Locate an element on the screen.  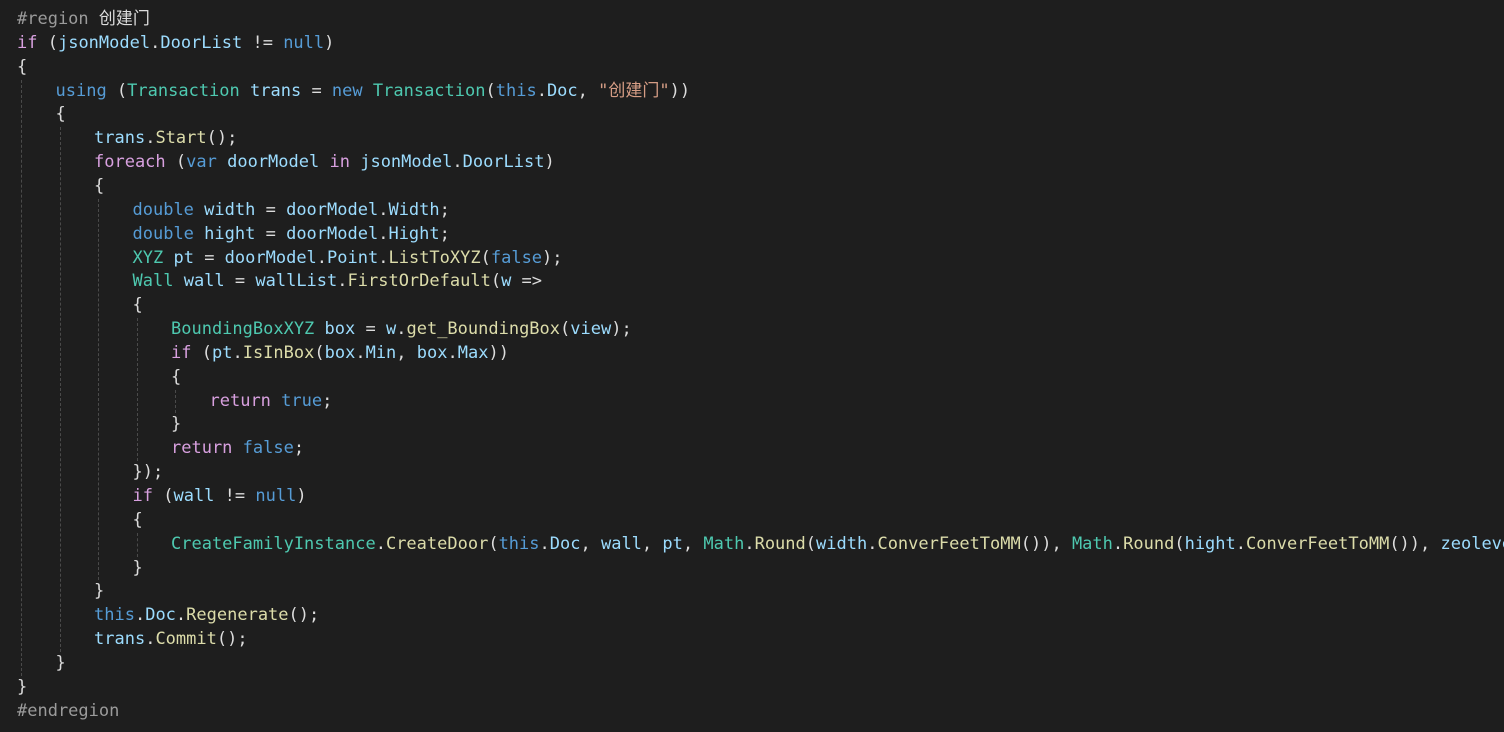
code-token: Wall is located at coordinates (153, 281).